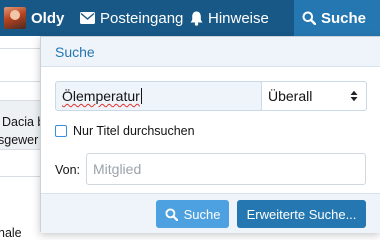 The height and width of the screenshot is (240, 380). Describe the element at coordinates (101, 96) in the screenshot. I see `search-query-text: Ölemperatur` at that location.